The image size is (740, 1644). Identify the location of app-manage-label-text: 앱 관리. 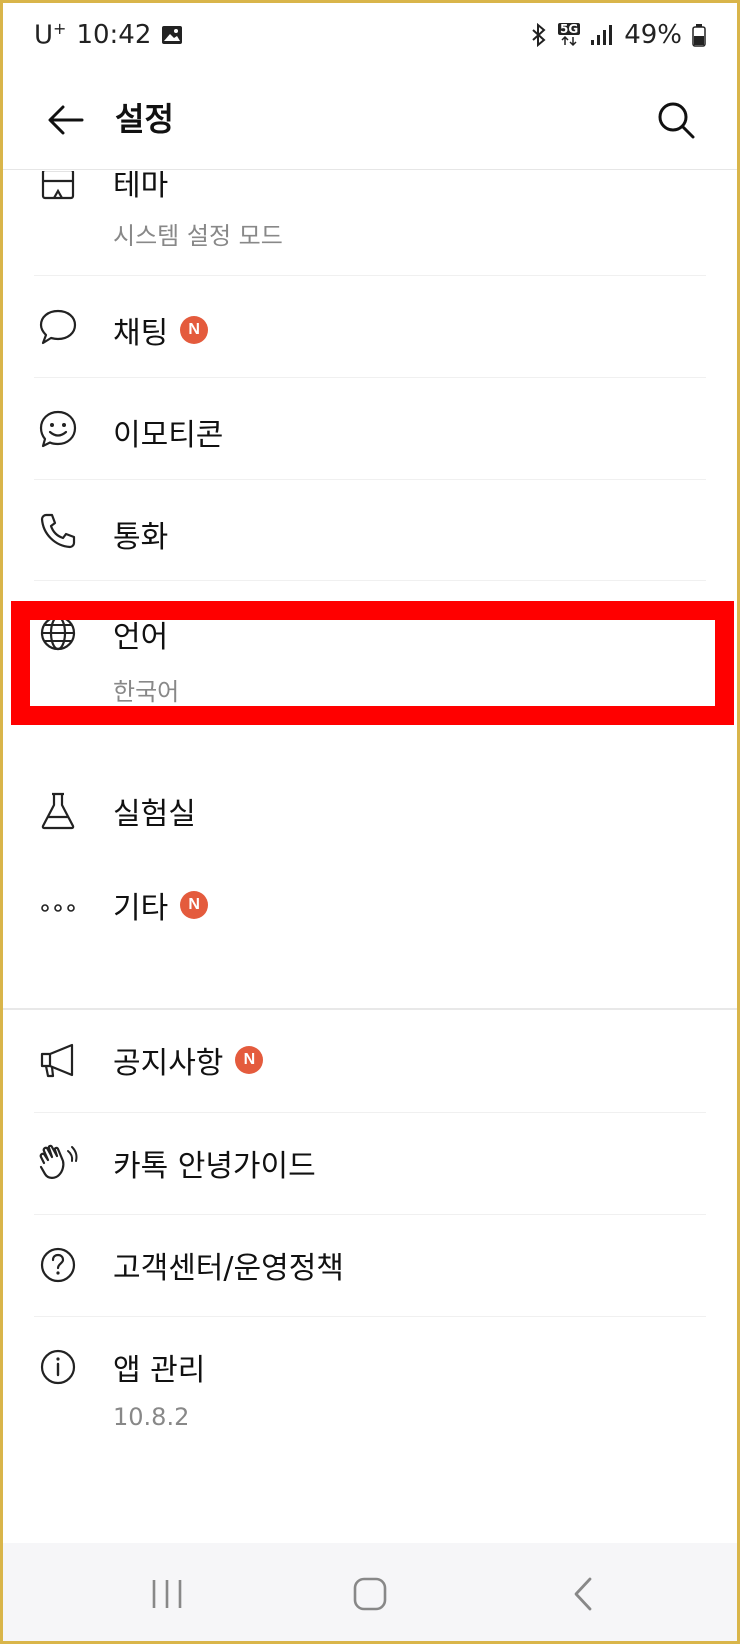
(159, 1370).